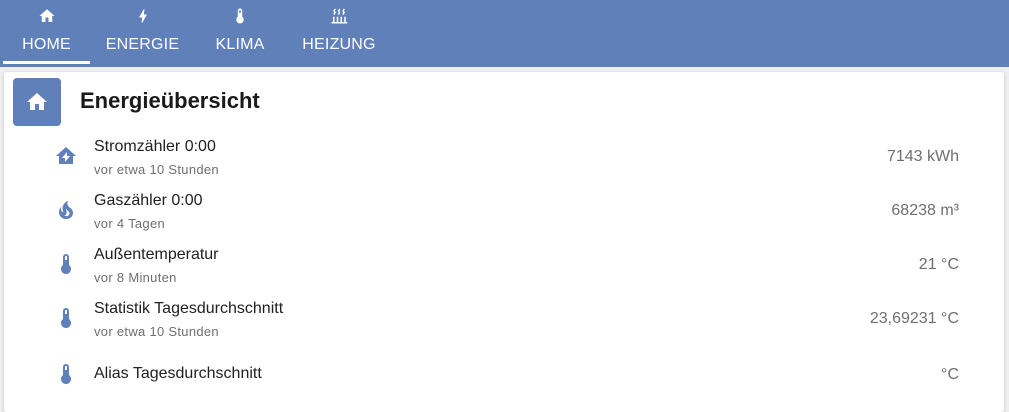  Describe the element at coordinates (143, 16) in the screenshot. I see `lightning-icon` at that location.